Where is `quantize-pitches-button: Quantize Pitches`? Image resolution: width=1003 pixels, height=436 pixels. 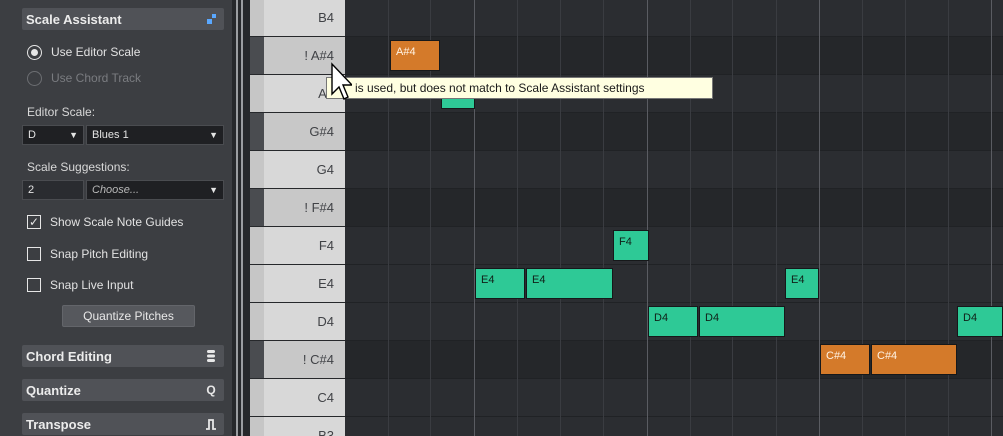
quantize-pitches-button: Quantize Pitches is located at coordinates (128, 316).